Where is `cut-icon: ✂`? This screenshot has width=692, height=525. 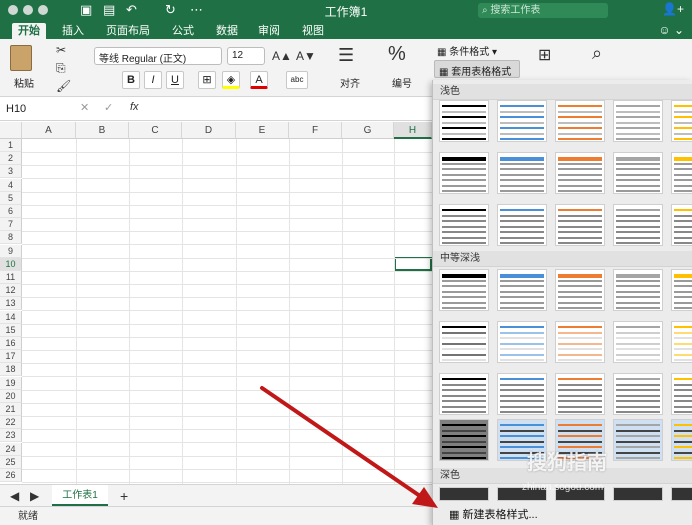 cut-icon: ✂ is located at coordinates (61, 50).